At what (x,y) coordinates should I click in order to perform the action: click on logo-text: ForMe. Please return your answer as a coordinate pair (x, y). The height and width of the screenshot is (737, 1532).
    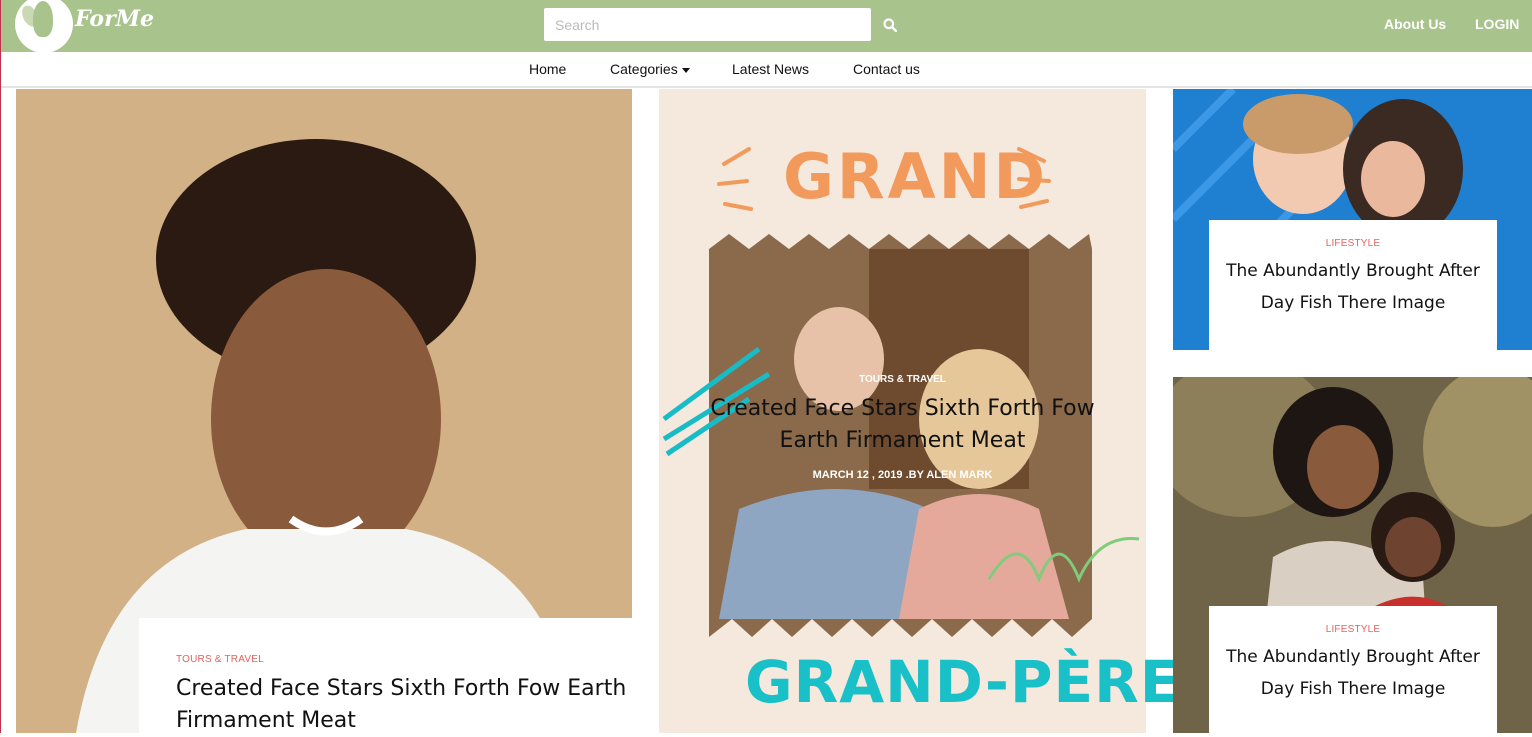
    Looking at the image, I should click on (115, 19).